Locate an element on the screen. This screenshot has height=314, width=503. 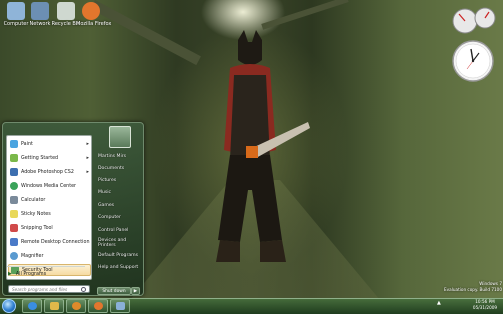
taskbar-media-player is located at coordinates (76, 306).